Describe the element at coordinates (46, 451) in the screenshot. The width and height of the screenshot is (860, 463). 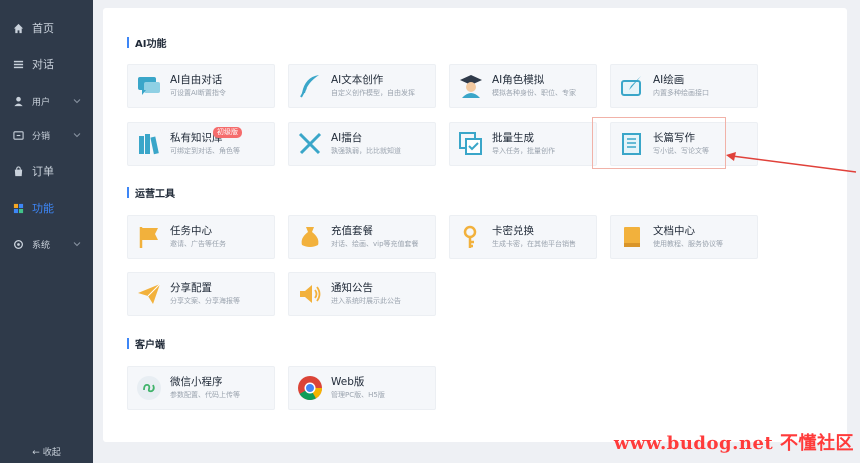
I see `collapse-button: ← 收起` at that location.